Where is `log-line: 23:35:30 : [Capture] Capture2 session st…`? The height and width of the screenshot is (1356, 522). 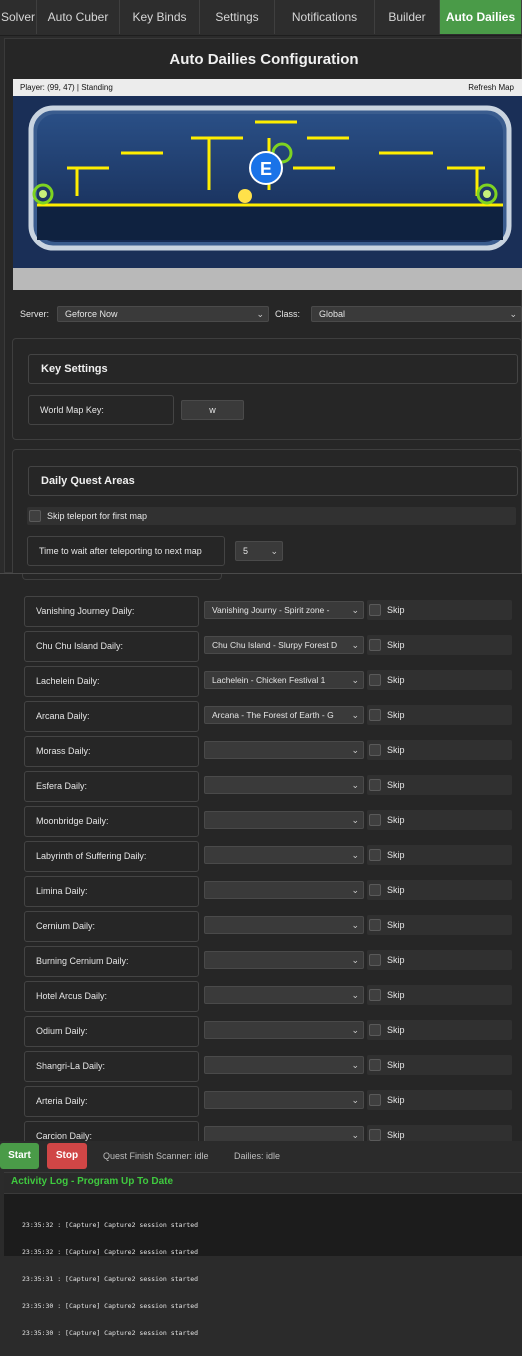
log-line: 23:35:30 : [Capture] Capture2 session st… is located at coordinates (110, 1333).